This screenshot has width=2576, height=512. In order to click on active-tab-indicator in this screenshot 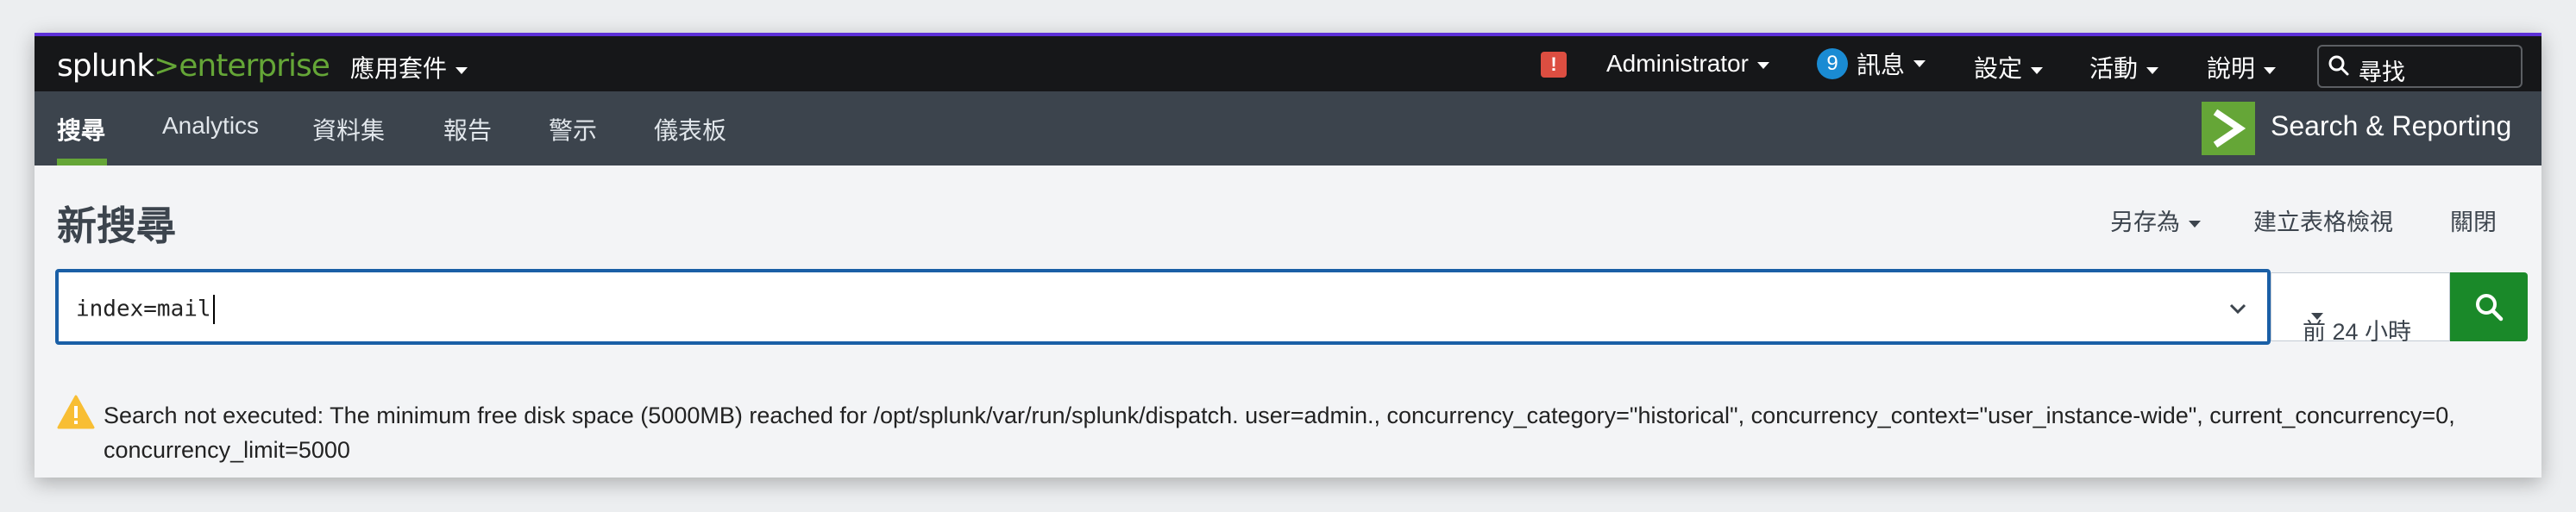, I will do `click(82, 162)`.